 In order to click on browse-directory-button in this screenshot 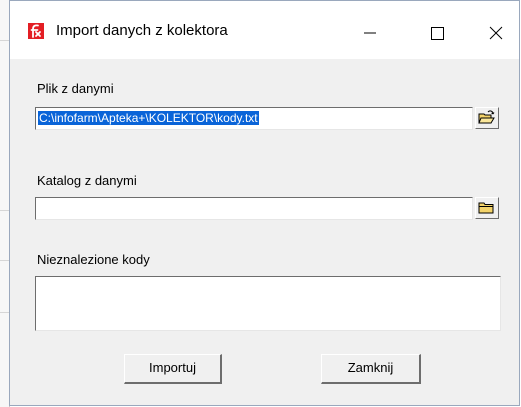, I will do `click(487, 208)`.